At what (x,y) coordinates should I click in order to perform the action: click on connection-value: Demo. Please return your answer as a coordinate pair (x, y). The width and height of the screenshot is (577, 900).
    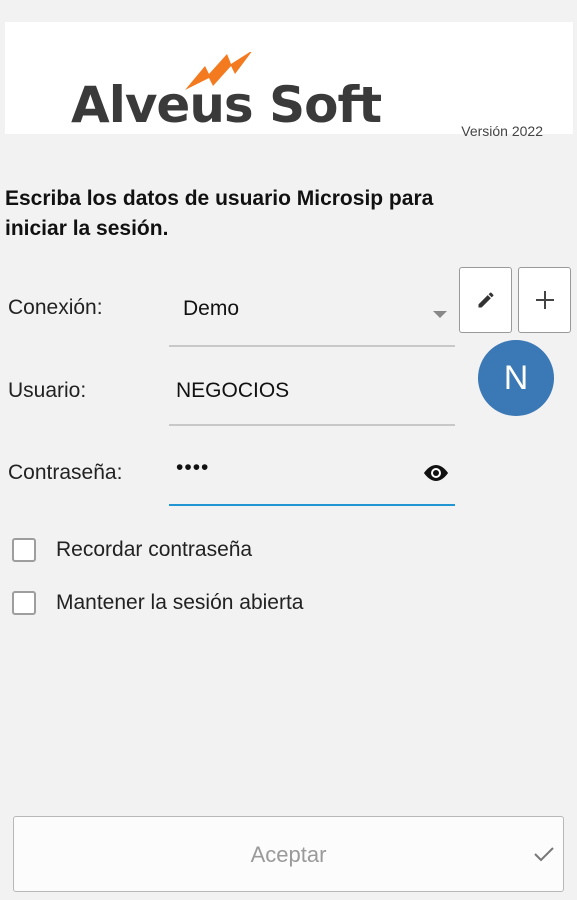
    Looking at the image, I should click on (211, 308).